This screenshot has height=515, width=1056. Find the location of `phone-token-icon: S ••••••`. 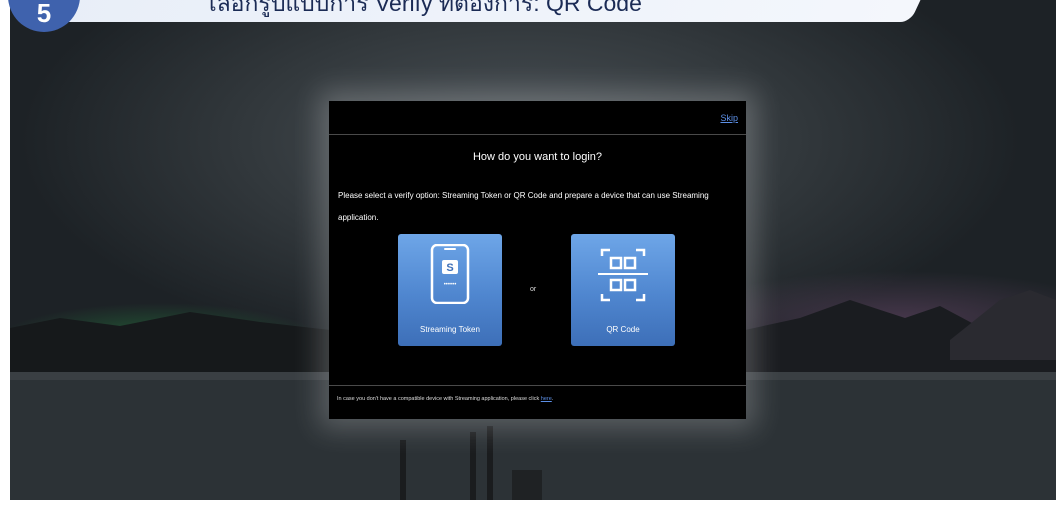

phone-token-icon: S •••••• is located at coordinates (450, 274).